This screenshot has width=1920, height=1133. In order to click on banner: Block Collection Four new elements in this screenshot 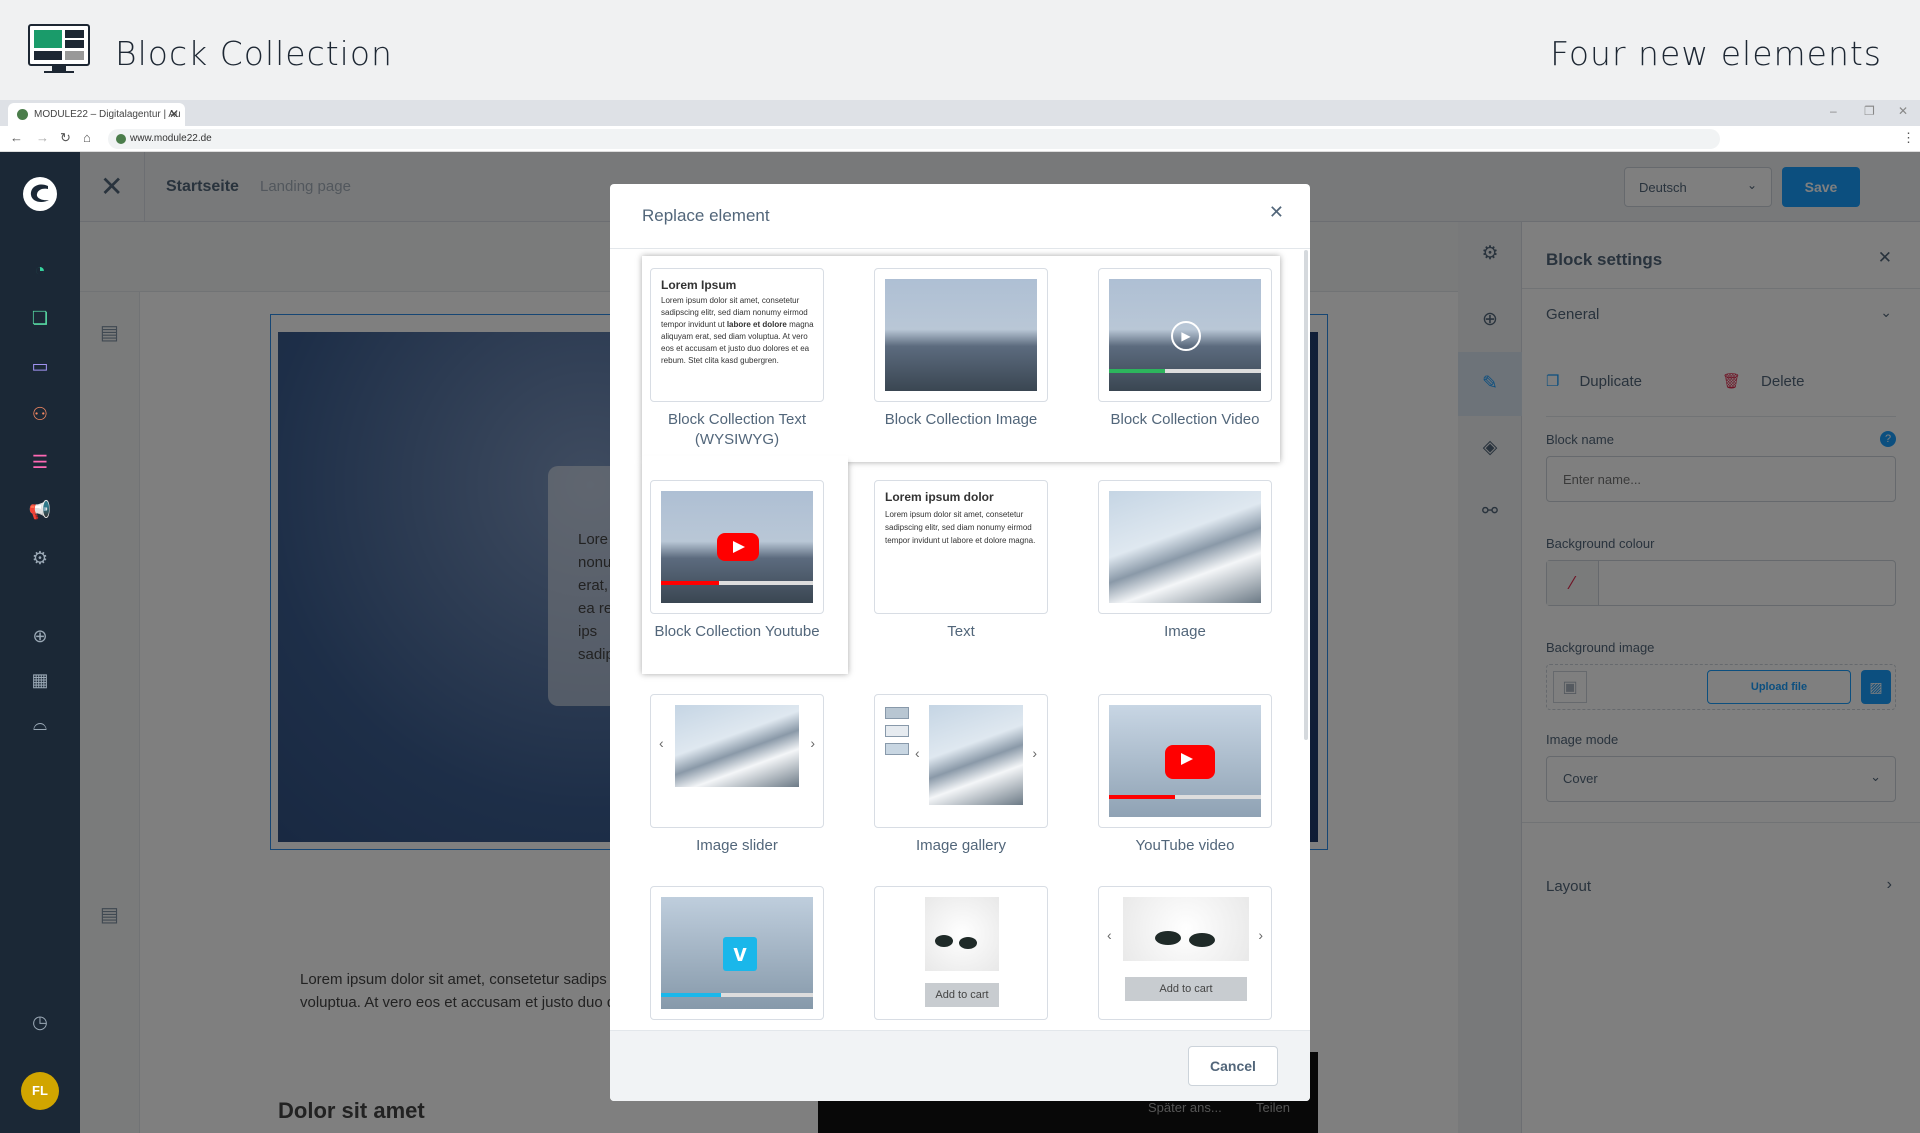, I will do `click(960, 50)`.